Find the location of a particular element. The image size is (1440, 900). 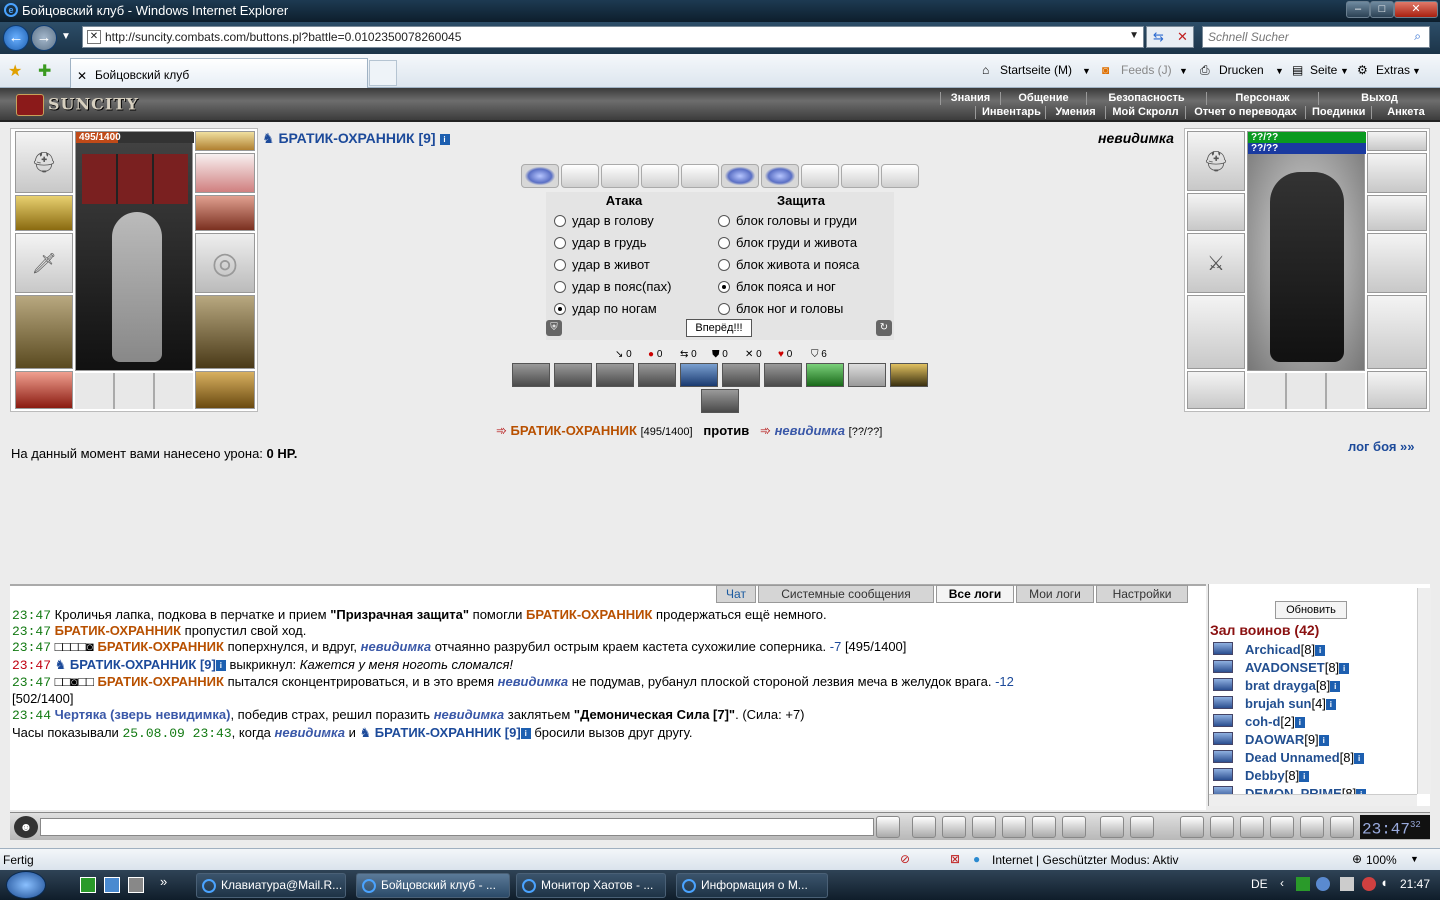

clan-chat-icon is located at coordinates (1282, 827).